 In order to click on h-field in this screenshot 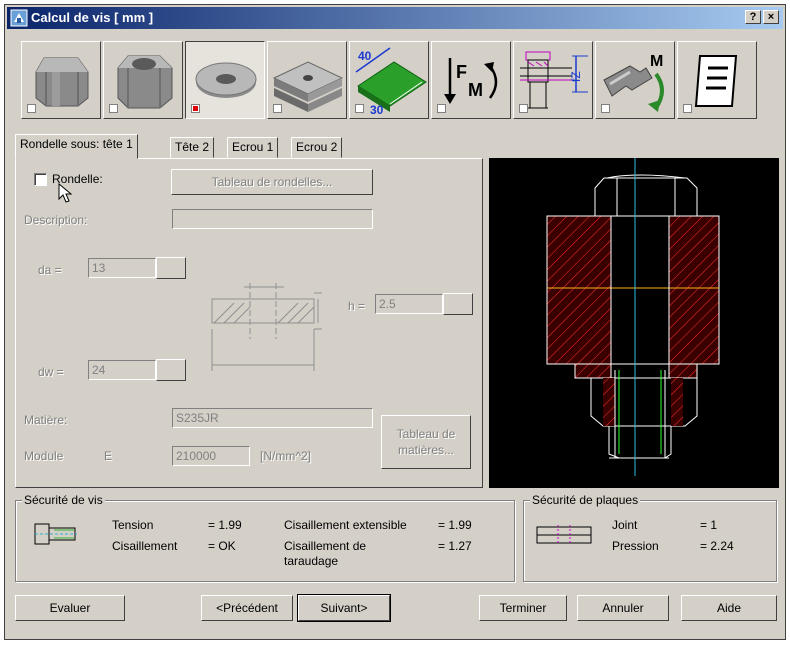, I will do `click(409, 304)`.